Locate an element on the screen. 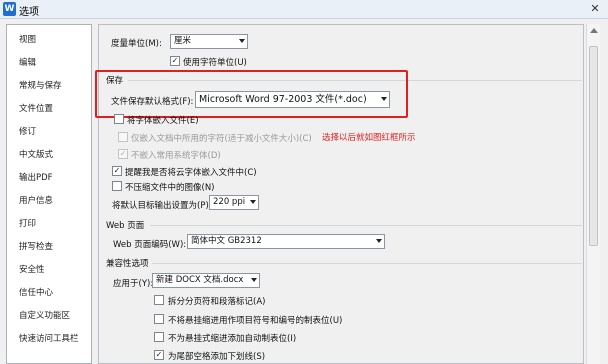 The width and height of the screenshot is (608, 364). measure-unit-label: 度量单位(M): is located at coordinates (136, 44).